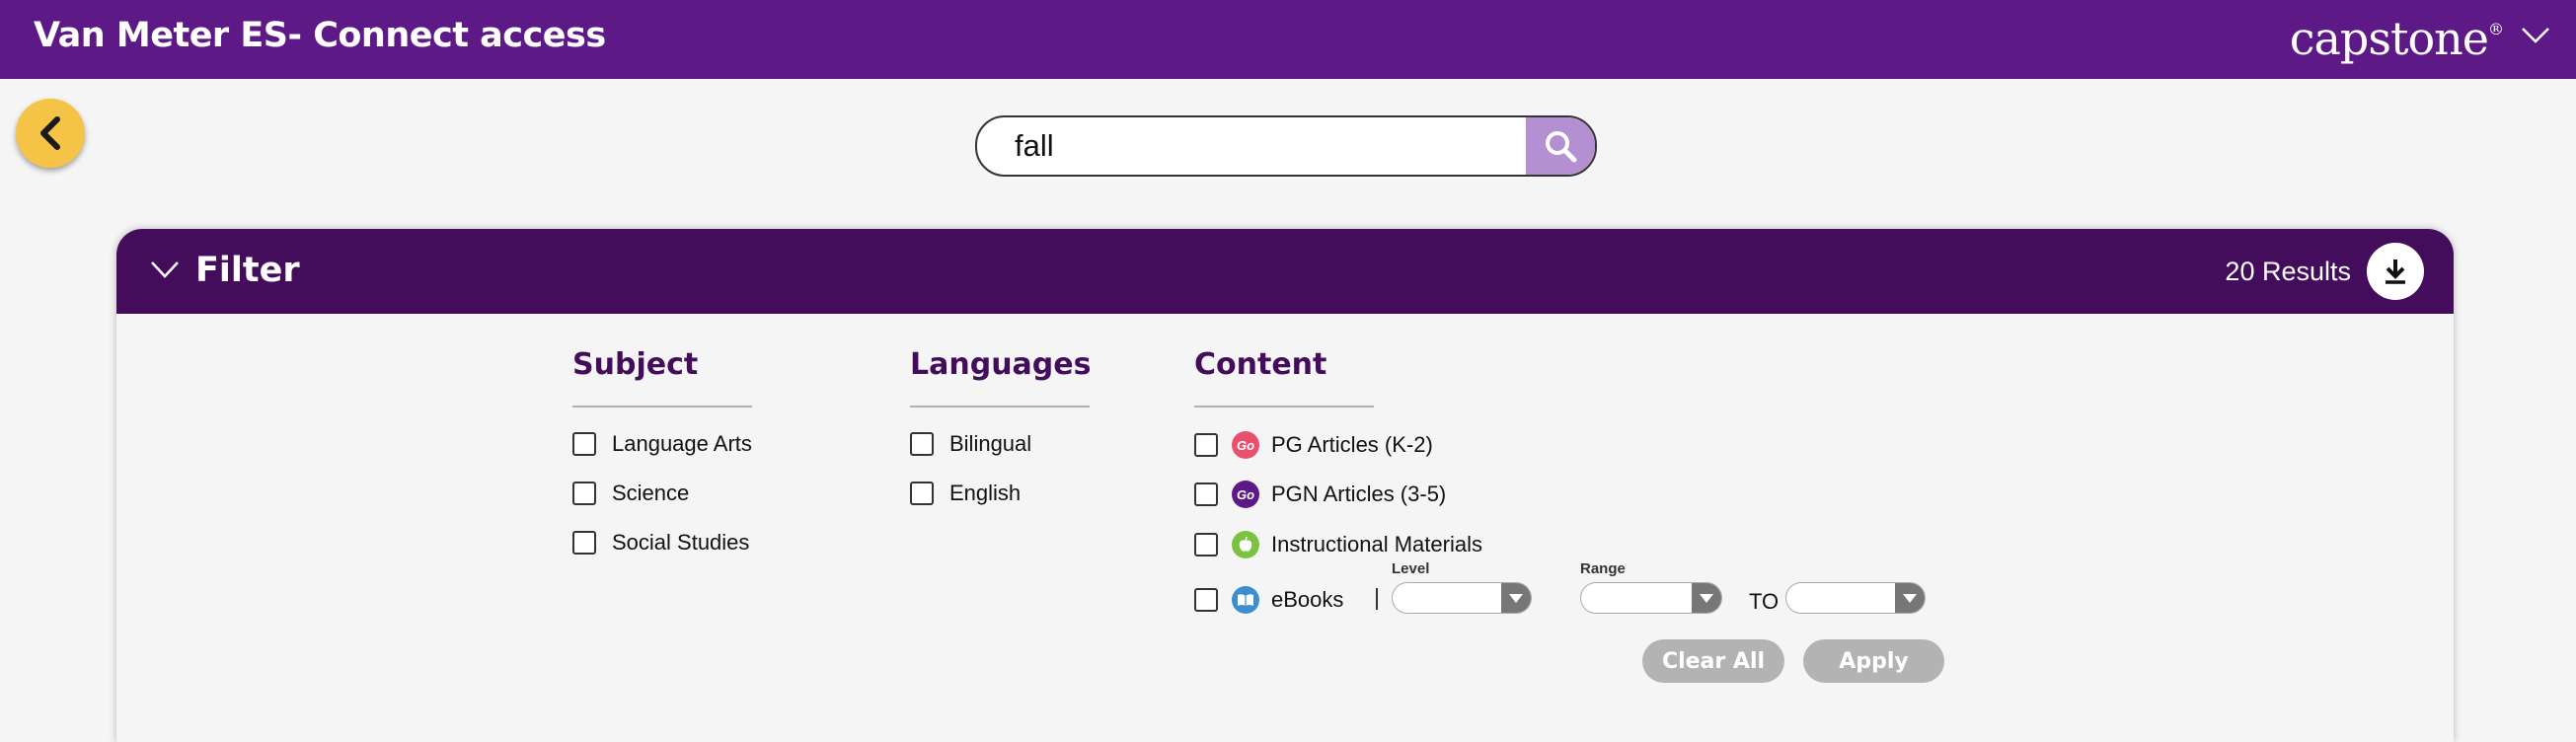 Image resolution: width=2576 pixels, height=742 pixels. I want to click on subject-title: Subject, so click(635, 364).